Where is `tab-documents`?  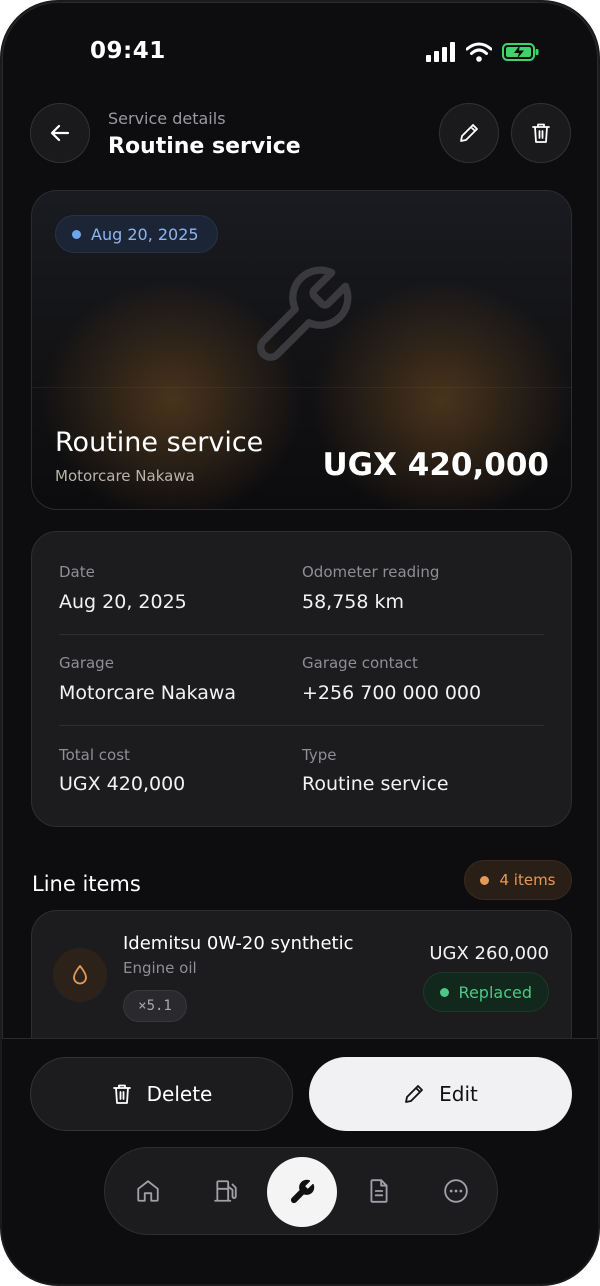
tab-documents is located at coordinates (379, 1191).